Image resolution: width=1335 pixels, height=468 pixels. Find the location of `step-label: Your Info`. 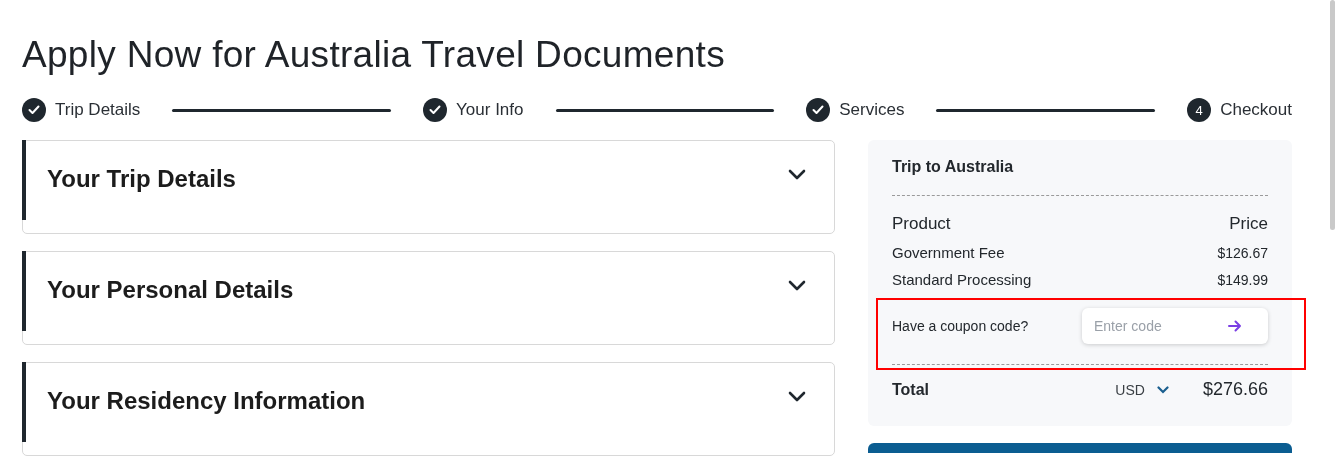

step-label: Your Info is located at coordinates (490, 110).